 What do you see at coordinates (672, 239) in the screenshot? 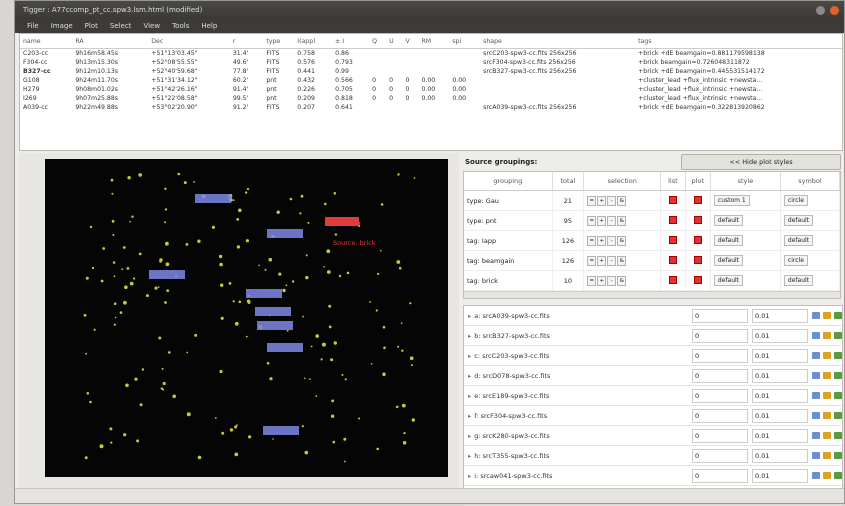
I see `list-toggle` at bounding box center [672, 239].